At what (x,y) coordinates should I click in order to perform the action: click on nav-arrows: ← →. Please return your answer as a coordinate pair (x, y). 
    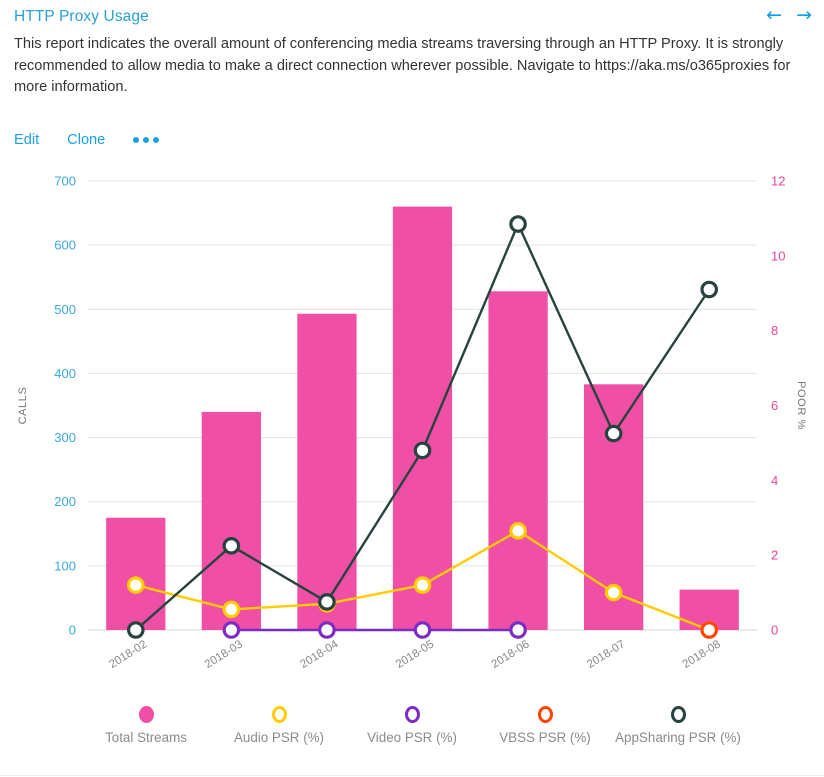
    Looking at the image, I should click on (789, 15).